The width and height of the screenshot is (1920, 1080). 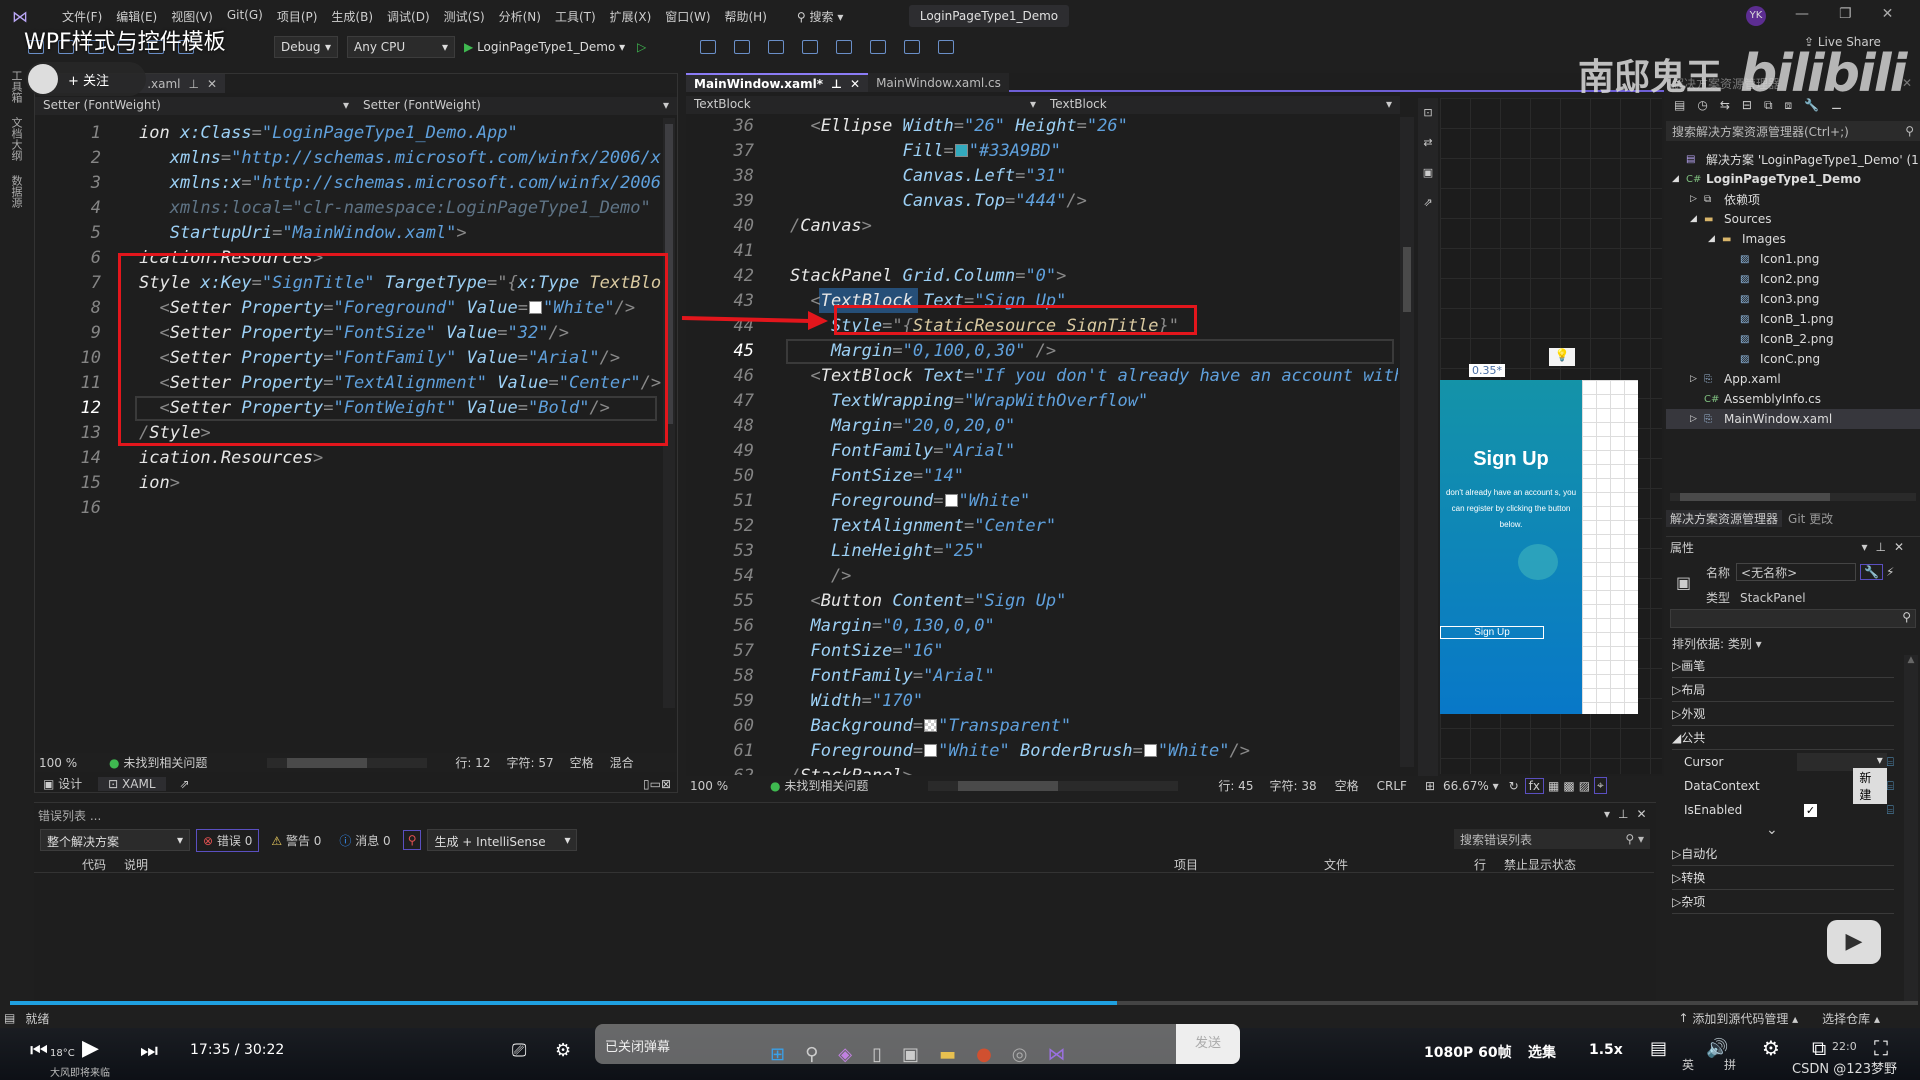 What do you see at coordinates (855, 84) in the screenshot?
I see `close-icon: ✕` at bounding box center [855, 84].